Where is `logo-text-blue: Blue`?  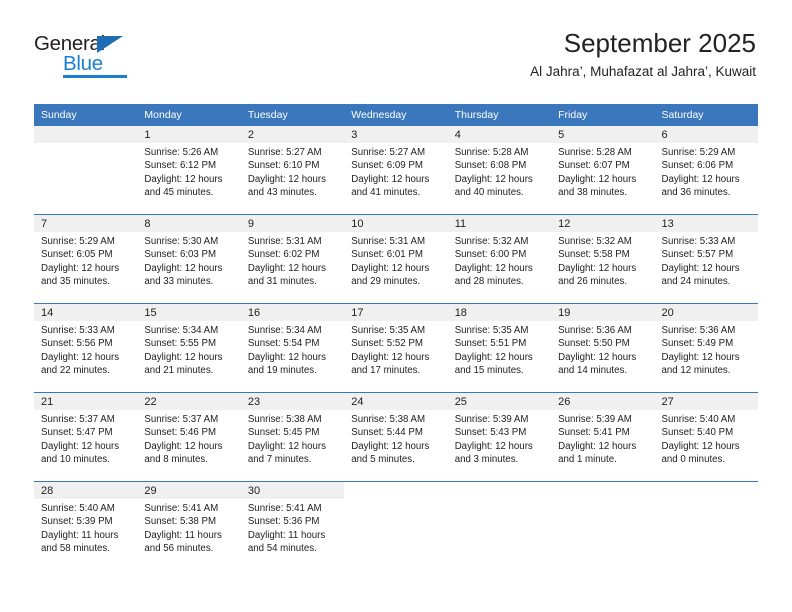
logo-text-blue: Blue is located at coordinates (83, 63).